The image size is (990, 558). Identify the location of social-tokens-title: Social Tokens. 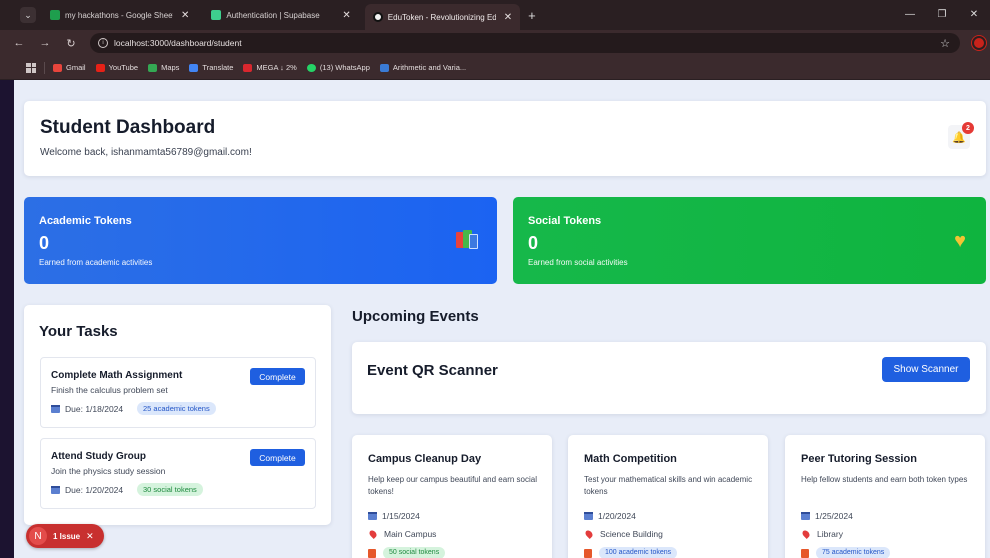
(565, 221).